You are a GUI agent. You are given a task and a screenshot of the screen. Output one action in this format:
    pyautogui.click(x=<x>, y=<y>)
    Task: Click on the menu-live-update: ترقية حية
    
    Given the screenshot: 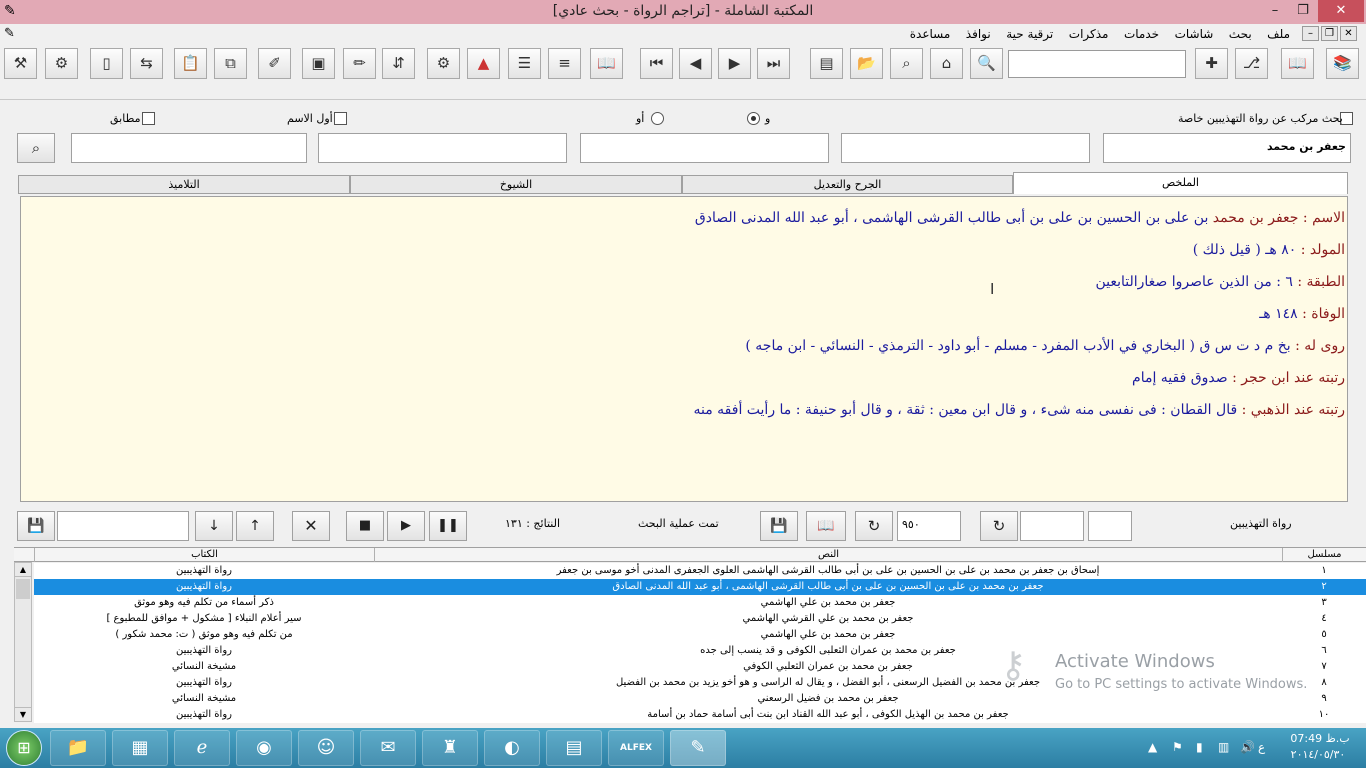 What is the action you would take?
    pyautogui.click(x=1029, y=34)
    